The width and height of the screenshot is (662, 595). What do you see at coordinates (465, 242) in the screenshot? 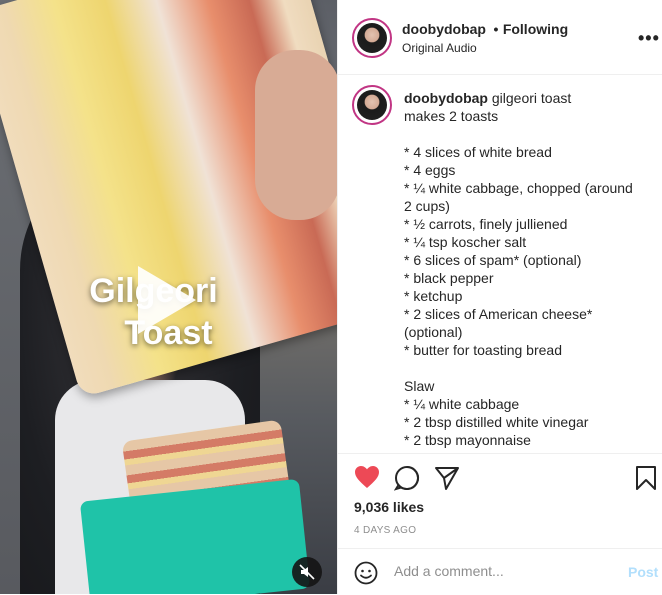
I see `caption-line-7: * ¼ tsp koscher salt` at bounding box center [465, 242].